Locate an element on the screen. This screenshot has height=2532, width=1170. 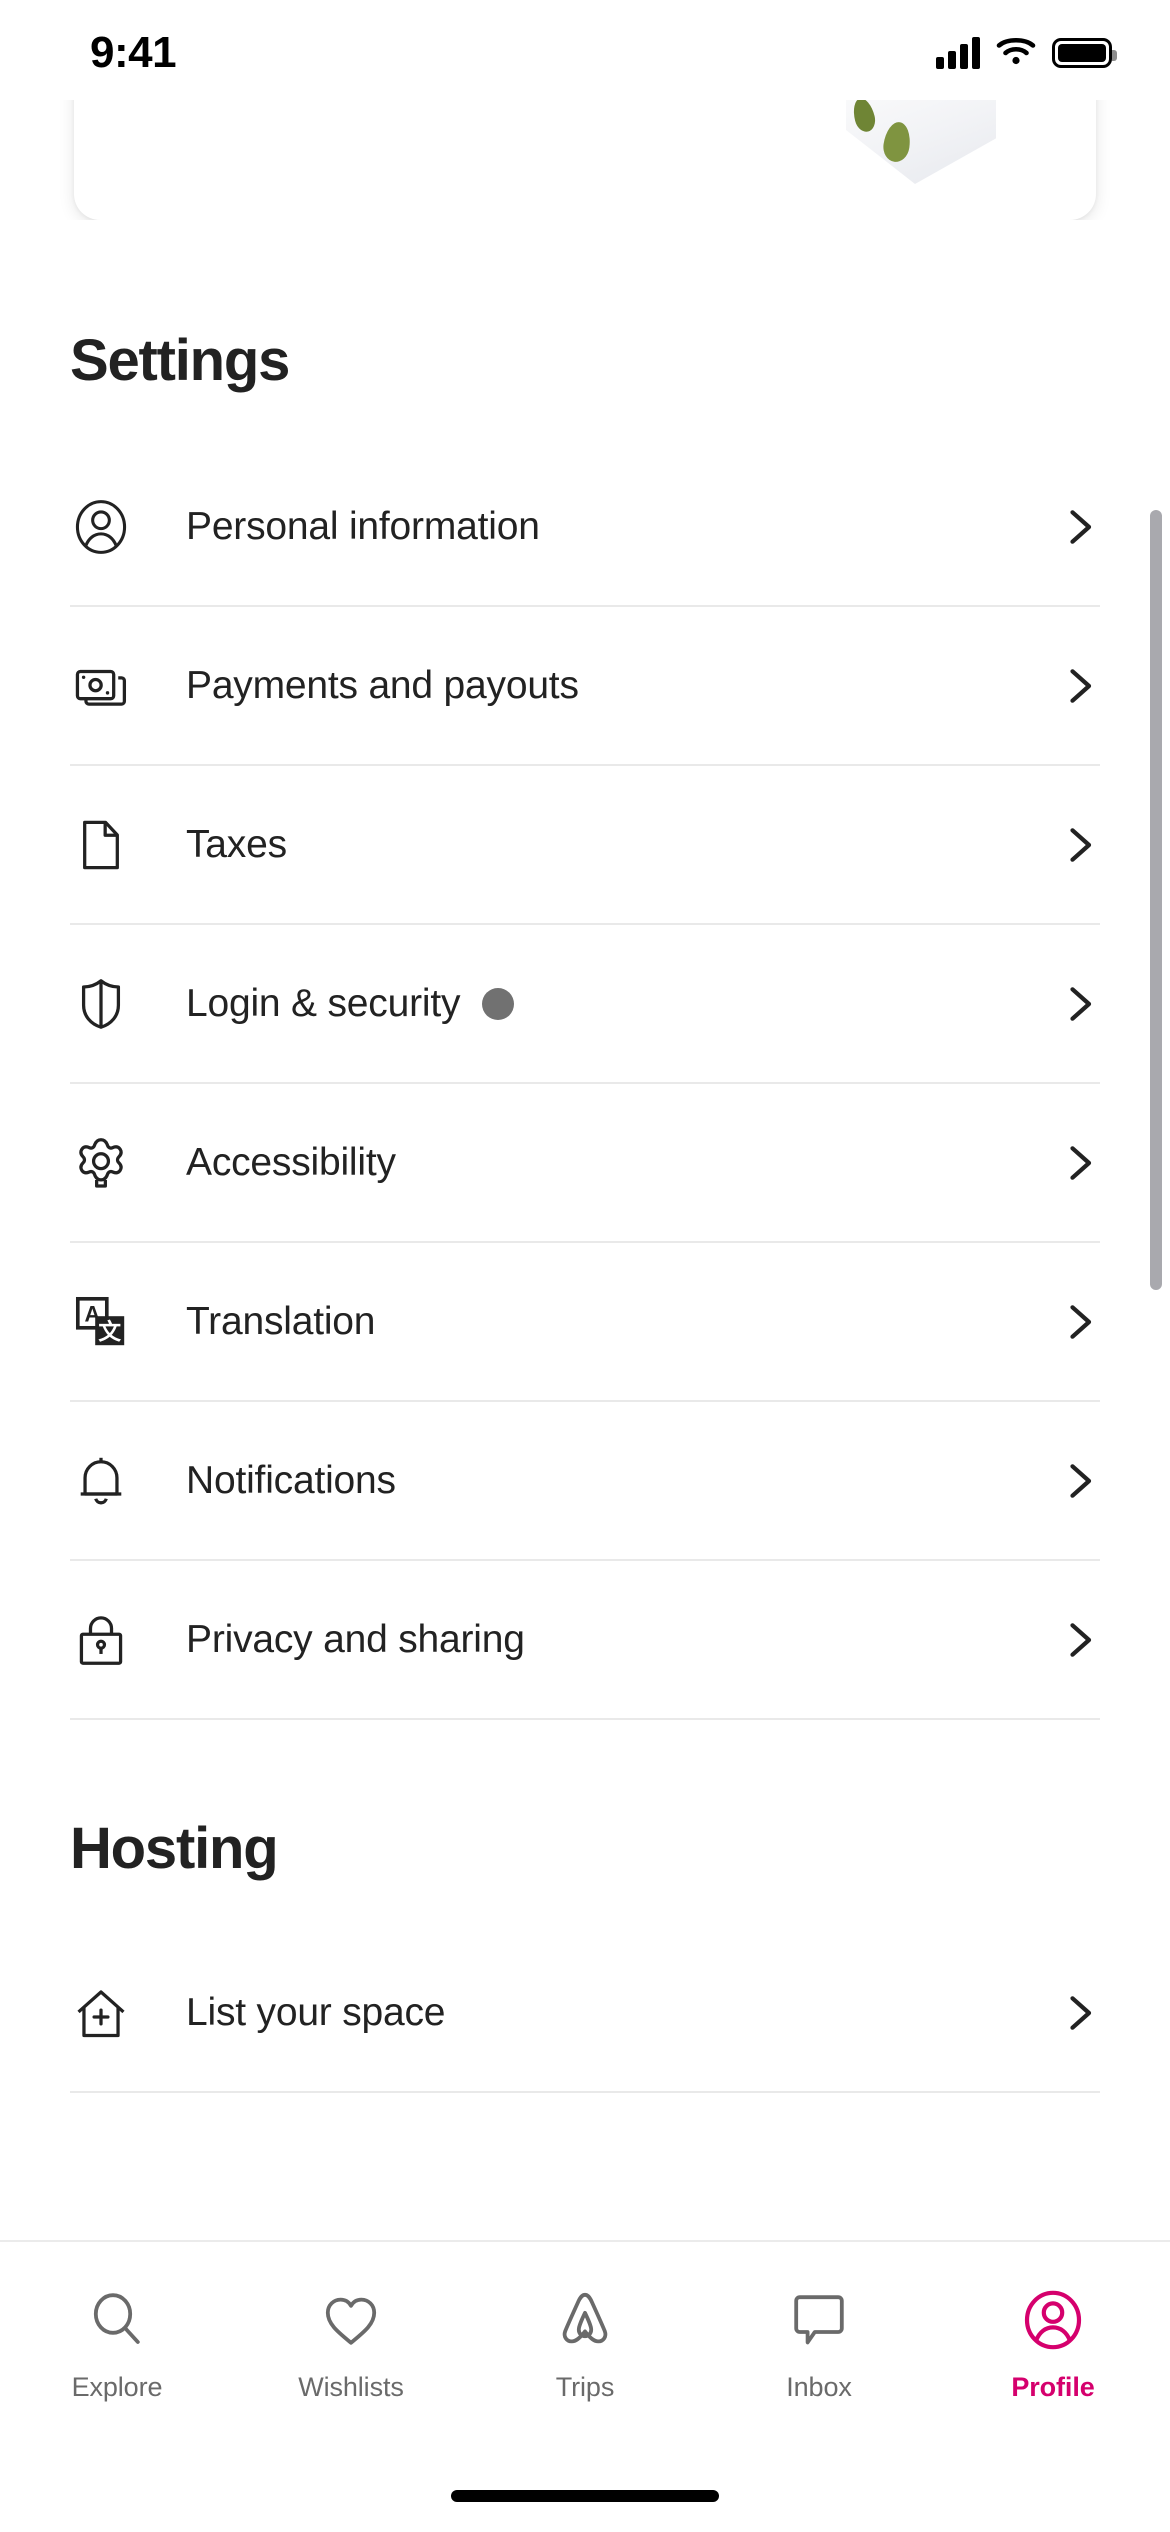
tab-wishlists: Wishlists is located at coordinates (351, 2322).